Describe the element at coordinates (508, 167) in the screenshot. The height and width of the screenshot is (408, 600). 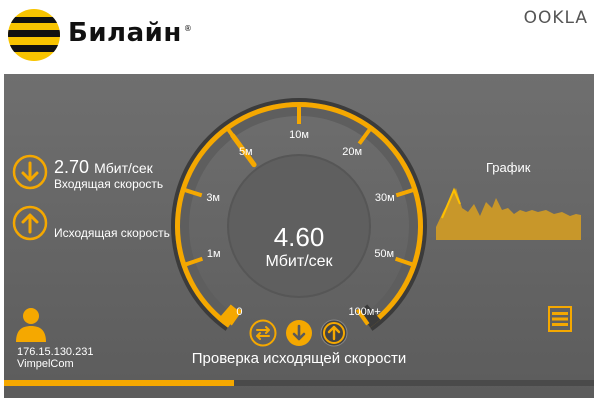
I see `graph-label: График` at that location.